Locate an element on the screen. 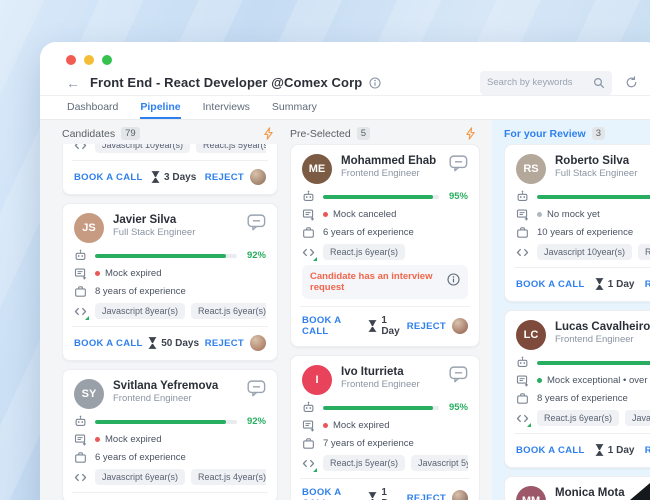 This screenshot has width=650, height=500. interview-request-banner: Candidate has an interview request is located at coordinates (385, 282).